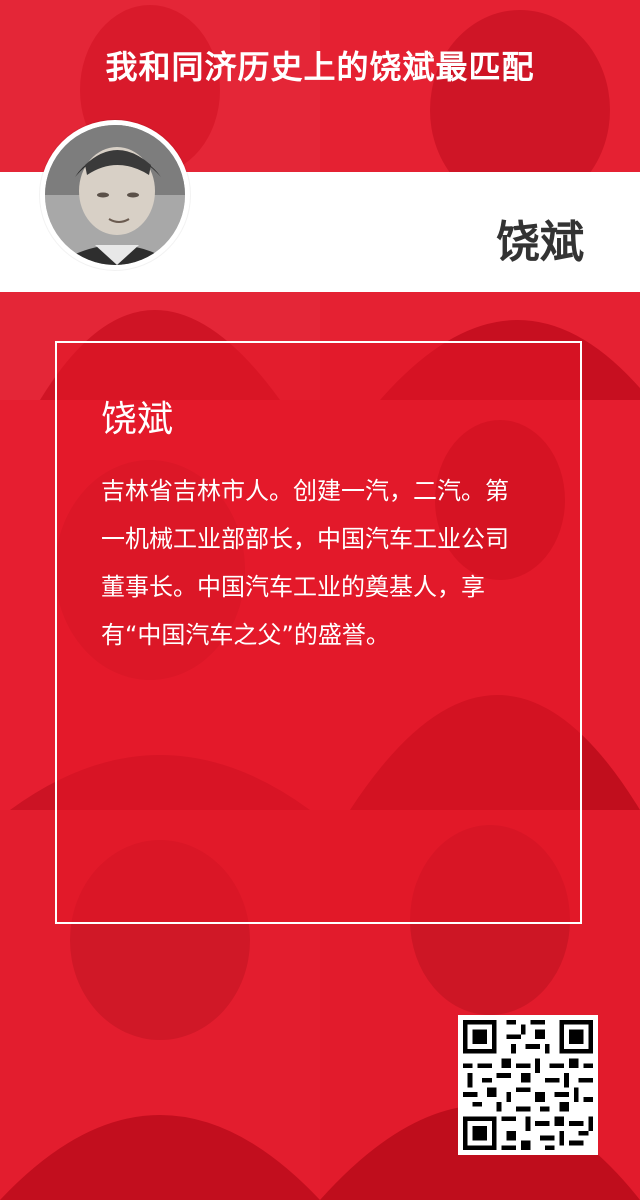 This screenshot has width=640, height=1200. What do you see at coordinates (320, 67) in the screenshot?
I see `page-title: 我和同济历史上的饶斌最匹配` at bounding box center [320, 67].